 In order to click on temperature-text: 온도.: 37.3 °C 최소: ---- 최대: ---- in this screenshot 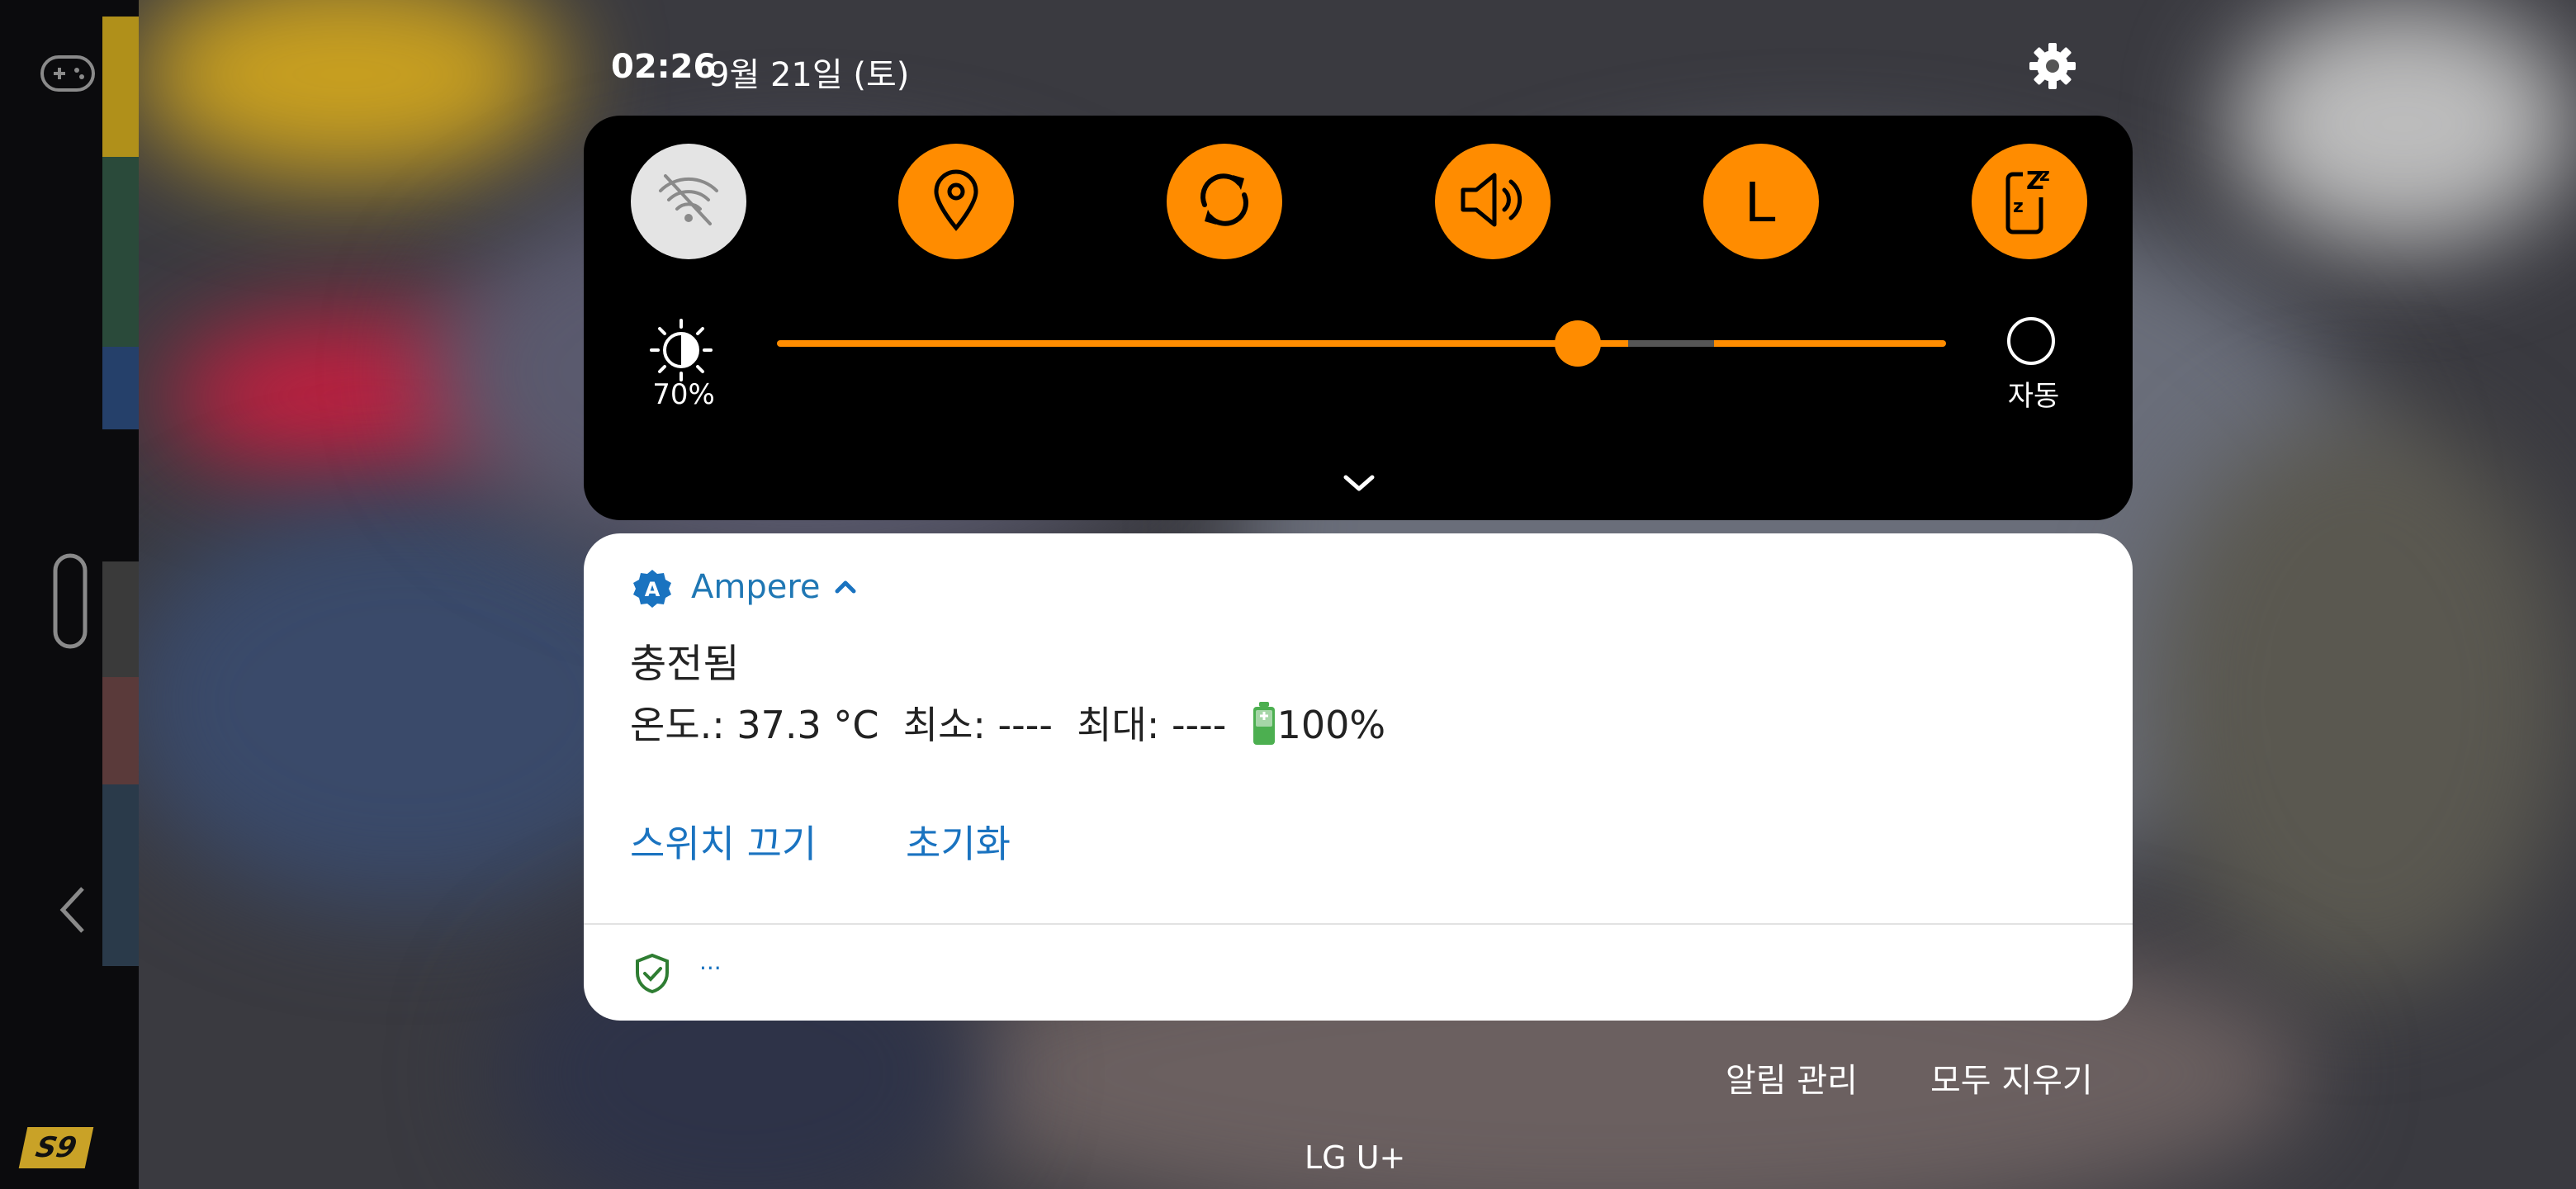, I will do `click(940, 725)`.